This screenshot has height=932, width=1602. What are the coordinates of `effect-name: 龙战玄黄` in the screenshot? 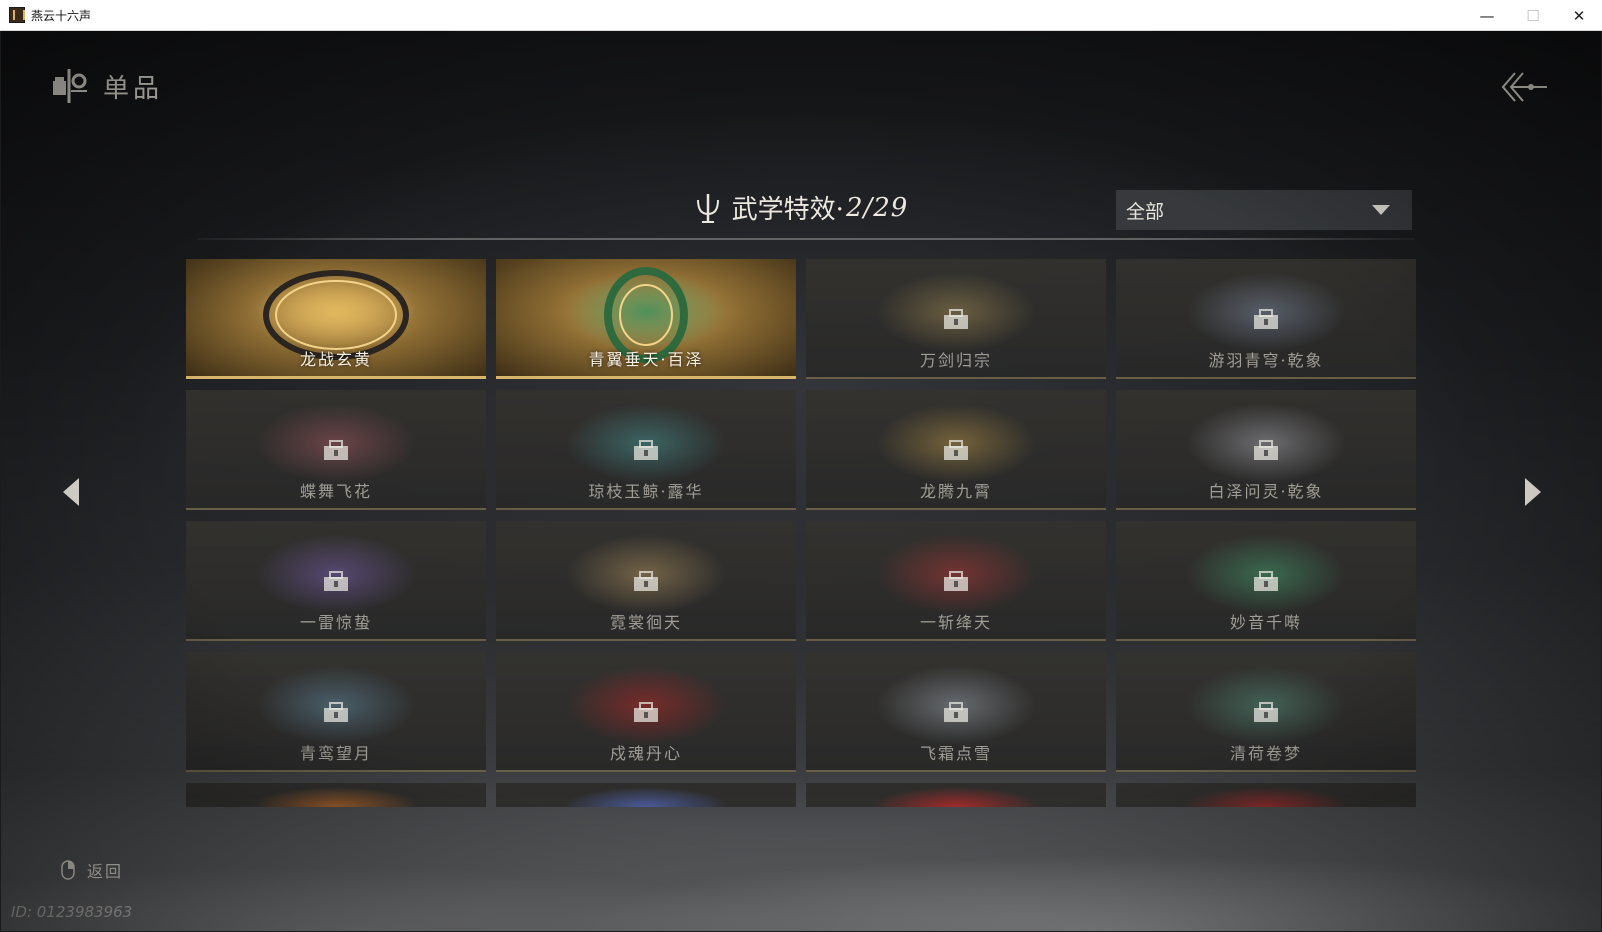 It's located at (335, 359).